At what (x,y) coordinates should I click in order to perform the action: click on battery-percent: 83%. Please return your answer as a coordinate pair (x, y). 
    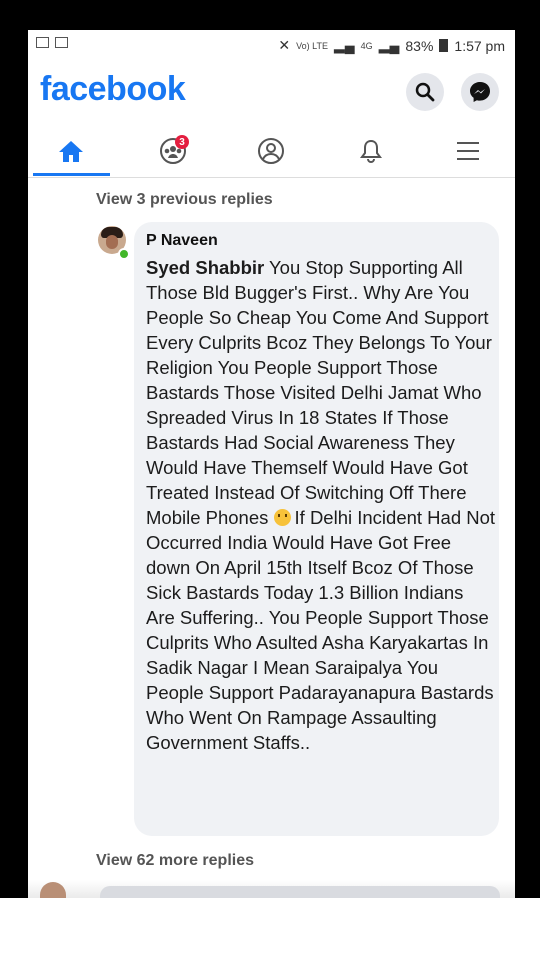
    Looking at the image, I should click on (419, 45).